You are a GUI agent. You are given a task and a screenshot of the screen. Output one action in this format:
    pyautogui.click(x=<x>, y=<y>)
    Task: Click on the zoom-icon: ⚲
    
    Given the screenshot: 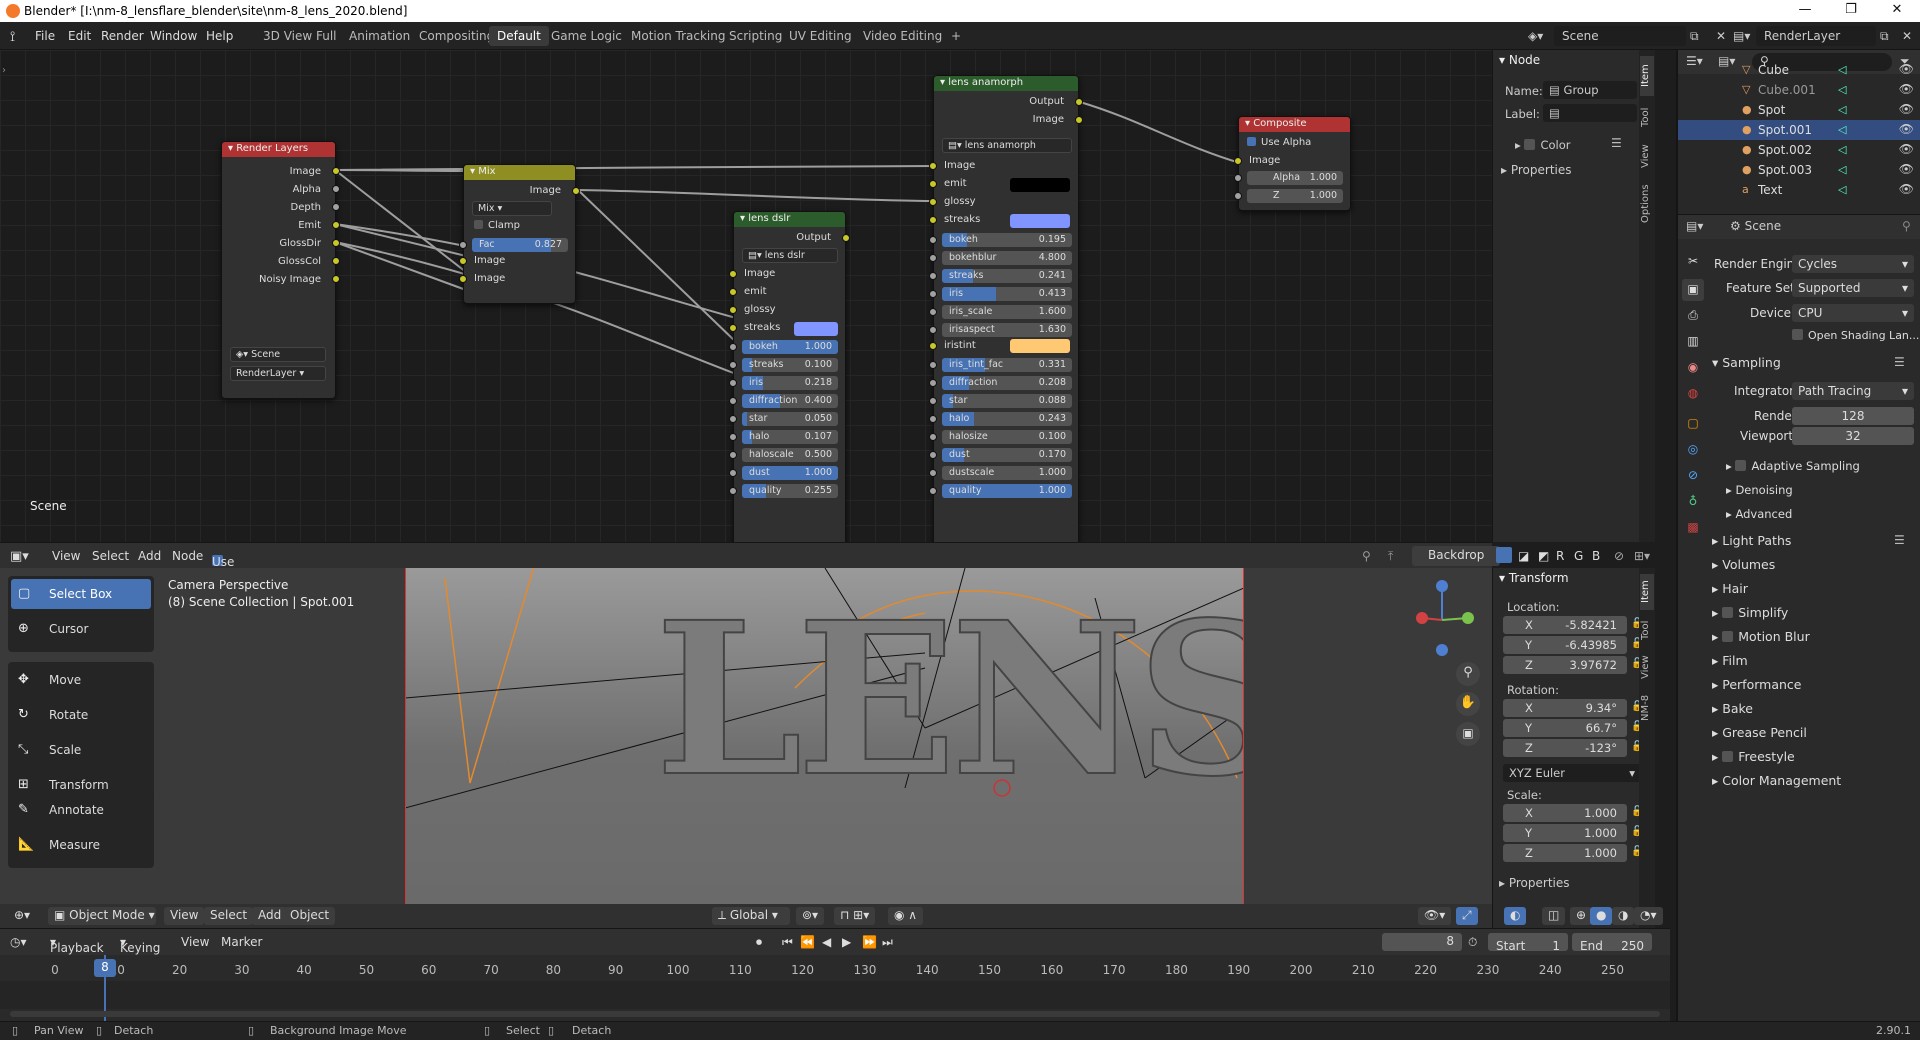 What is the action you would take?
    pyautogui.click(x=1468, y=674)
    